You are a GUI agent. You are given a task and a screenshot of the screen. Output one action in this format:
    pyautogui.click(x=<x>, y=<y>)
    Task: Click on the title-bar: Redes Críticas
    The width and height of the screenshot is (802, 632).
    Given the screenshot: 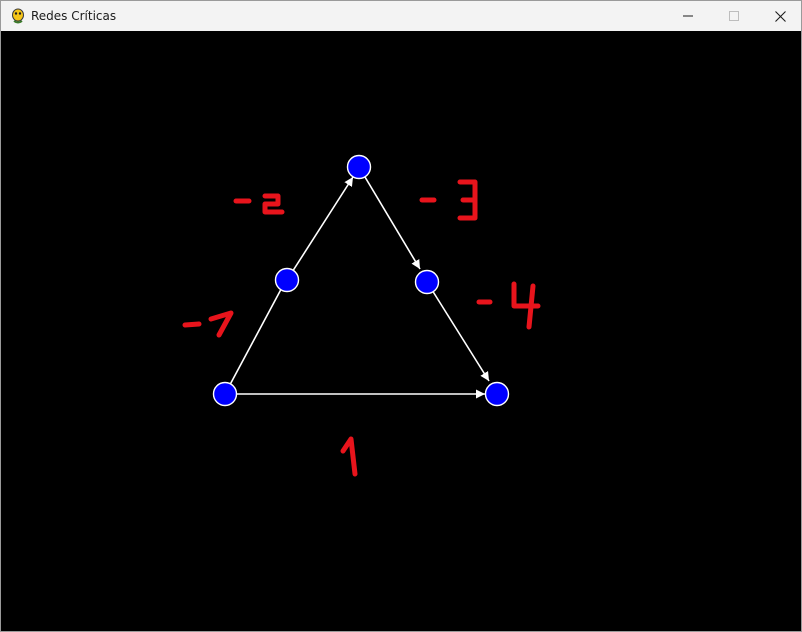 What is the action you would take?
    pyautogui.click(x=401, y=16)
    